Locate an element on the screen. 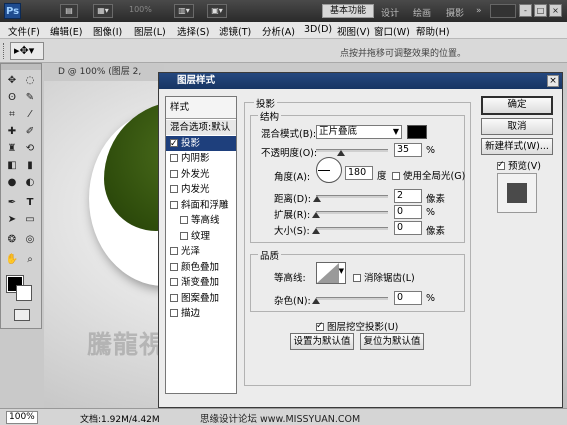 The width and height of the screenshot is (567, 425). global-light-row: 使用全局光(G) is located at coordinates (428, 175).